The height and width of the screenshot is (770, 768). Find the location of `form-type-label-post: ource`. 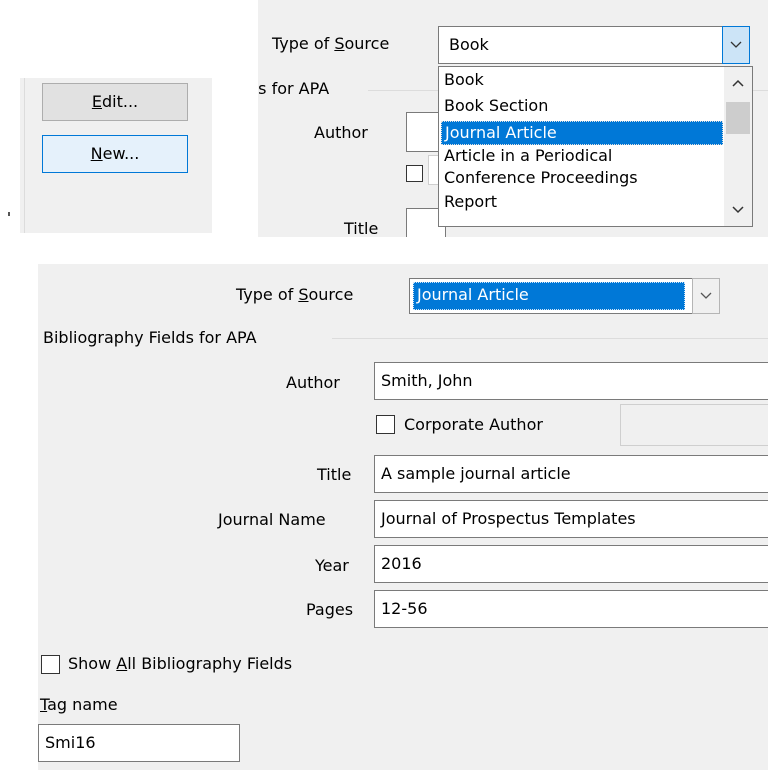

form-type-label-post: ource is located at coordinates (331, 294).